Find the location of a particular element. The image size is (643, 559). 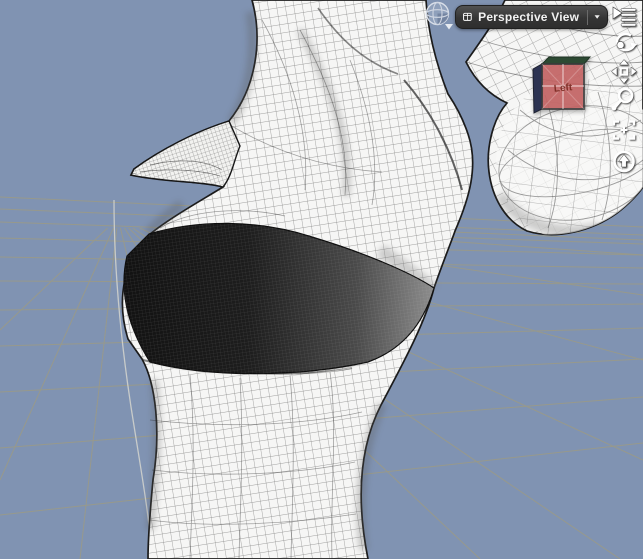

chevron-down-icon is located at coordinates (597, 17).